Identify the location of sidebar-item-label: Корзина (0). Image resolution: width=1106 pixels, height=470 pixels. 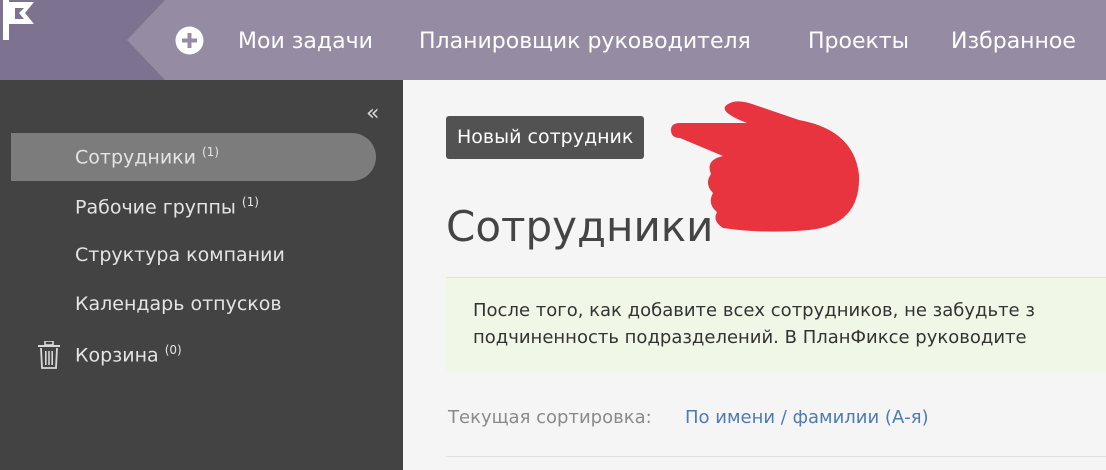
(128, 355).